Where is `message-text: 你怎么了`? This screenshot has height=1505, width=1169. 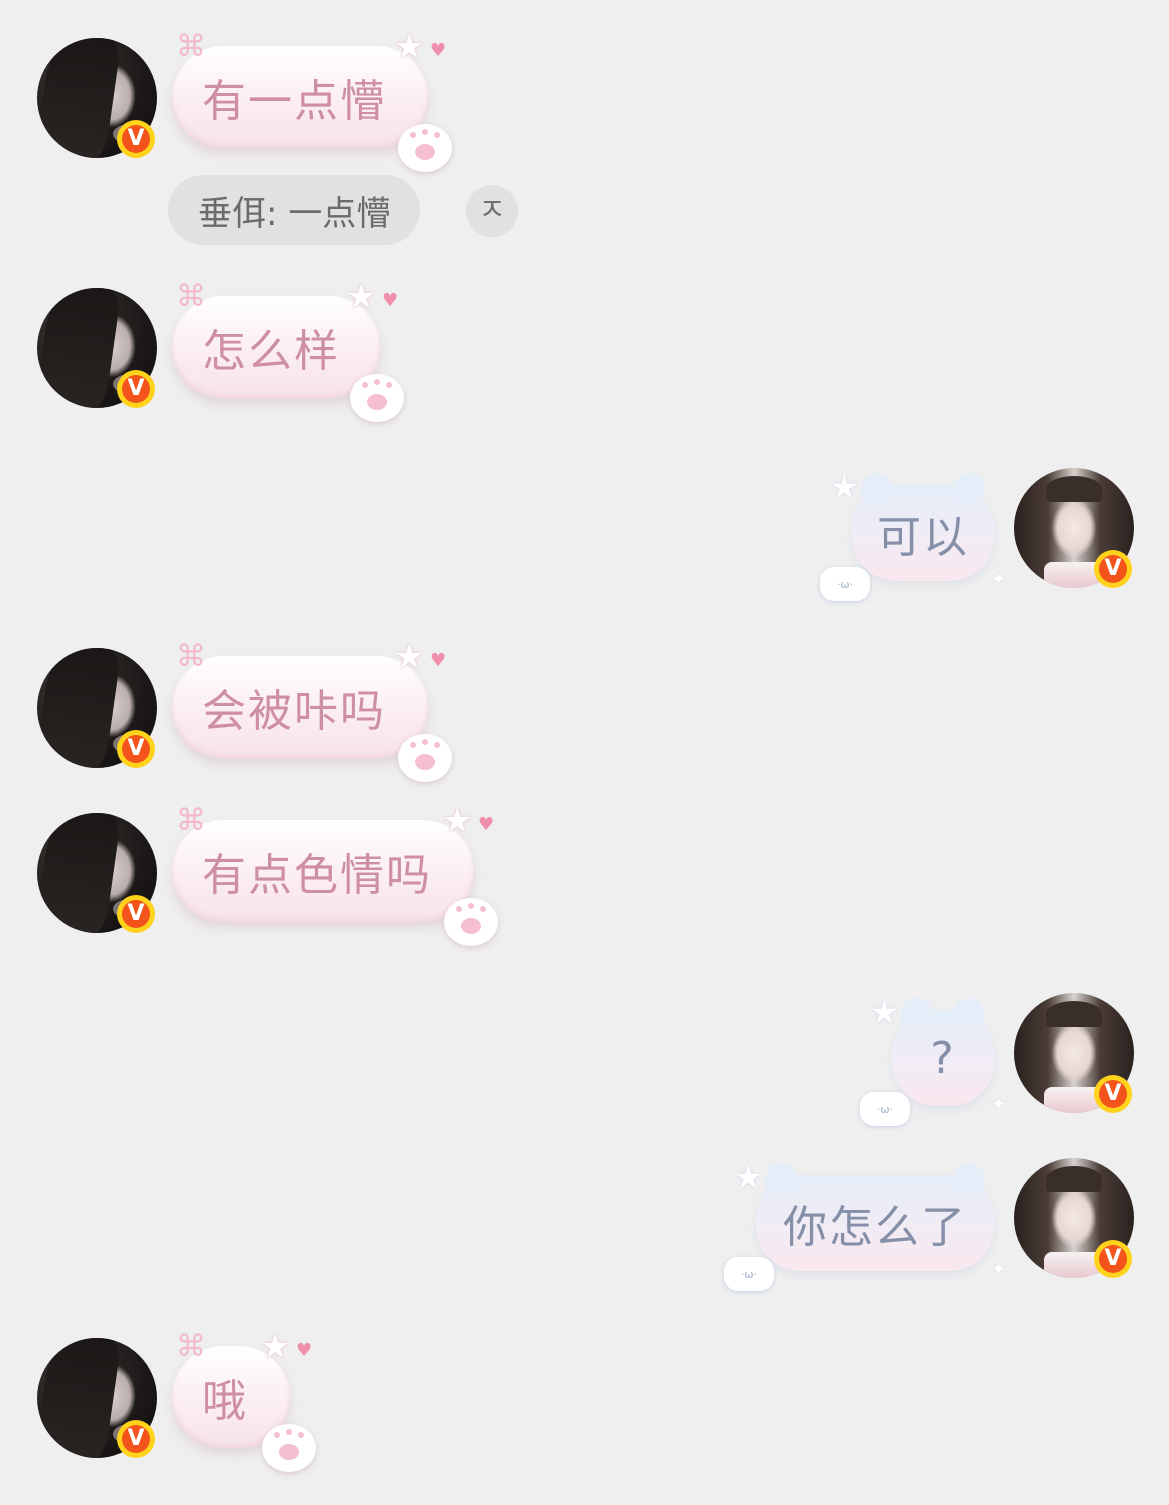
message-text: 你怎么了 is located at coordinates (875, 1227).